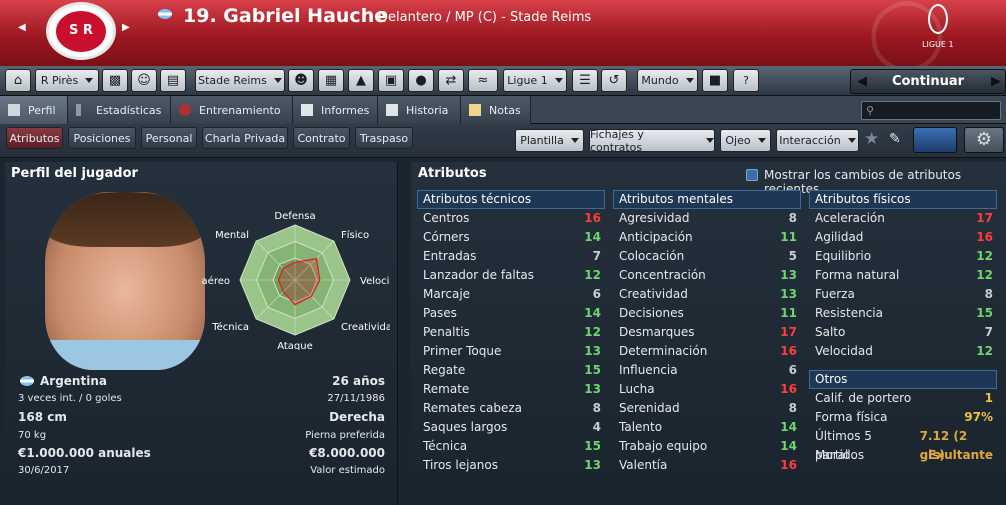 This screenshot has height=505, width=1006. I want to click on attribute-row: Agresividad 8, so click(707, 218).